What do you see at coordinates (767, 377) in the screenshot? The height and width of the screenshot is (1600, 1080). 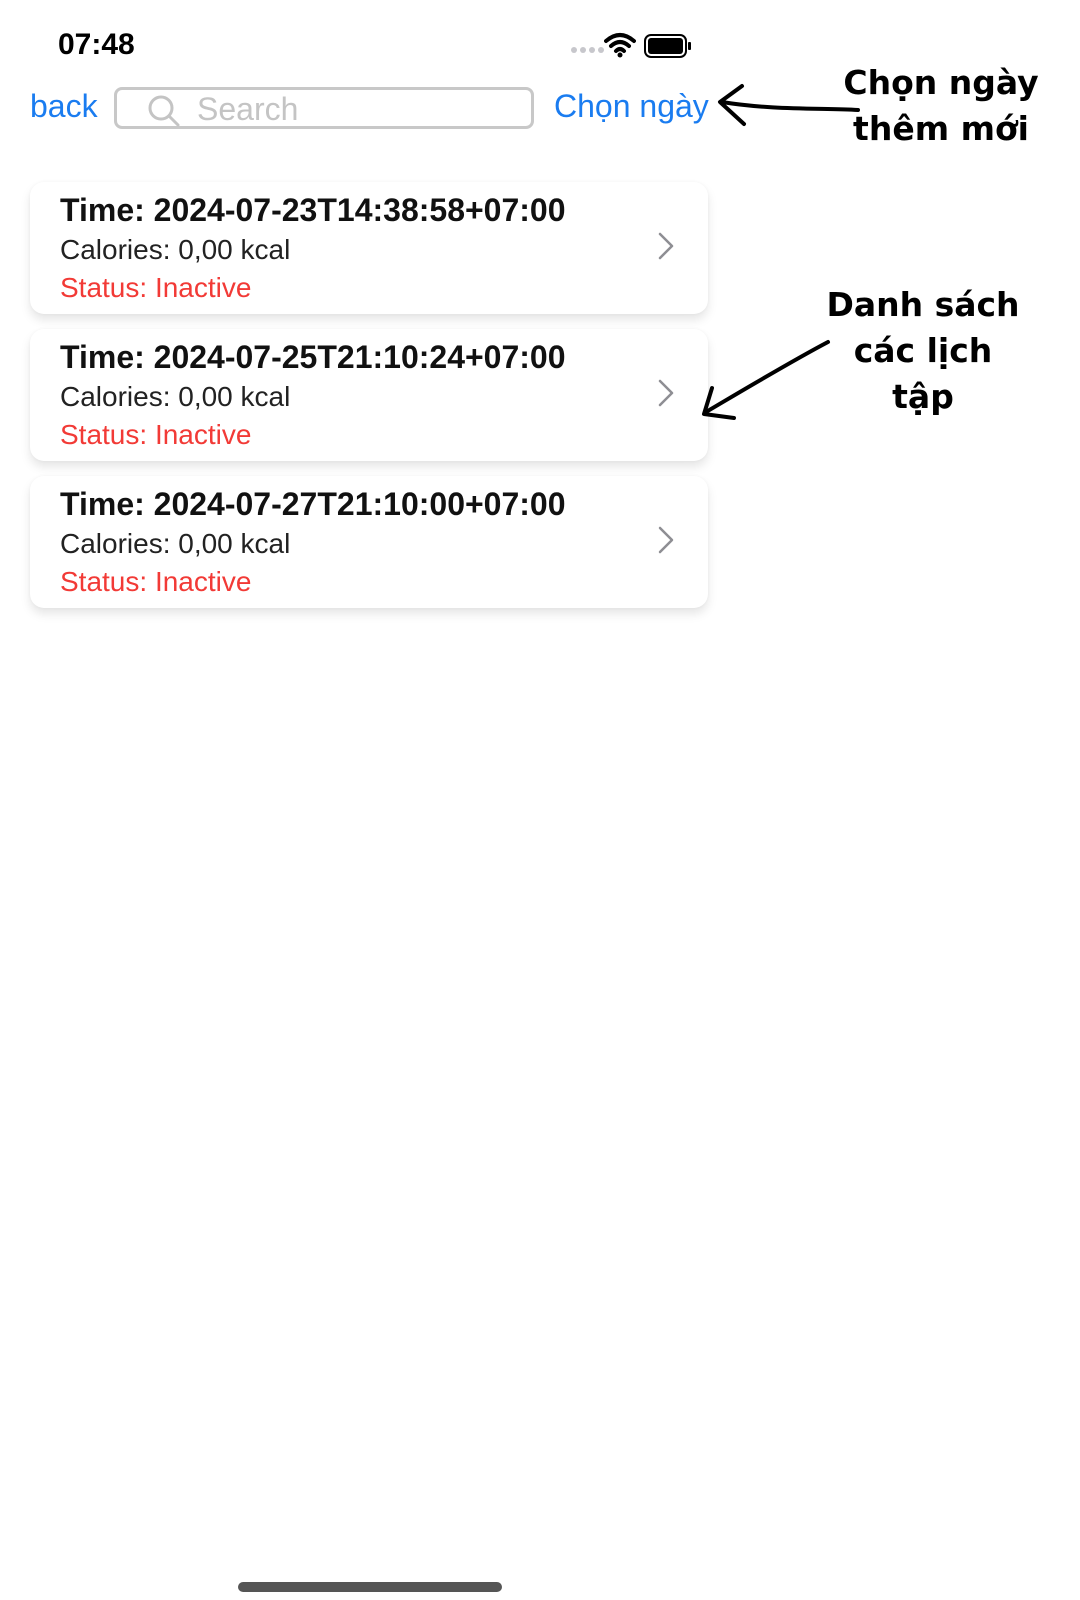 I see `arrow-to-list` at bounding box center [767, 377].